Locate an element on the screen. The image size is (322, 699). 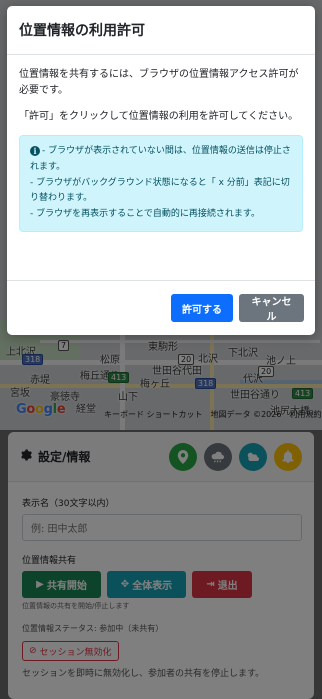
info-line: - ブラウザを再表示することで自動的に再接続されます。 is located at coordinates (145, 214).